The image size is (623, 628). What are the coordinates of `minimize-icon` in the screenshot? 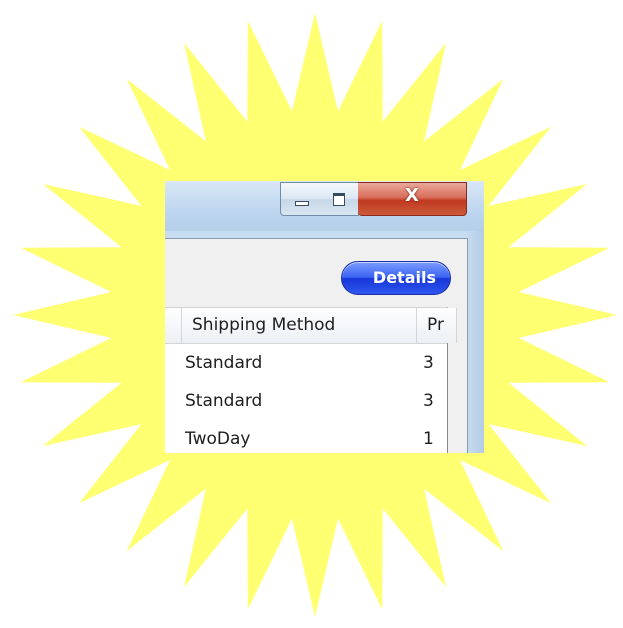 It's located at (302, 203).